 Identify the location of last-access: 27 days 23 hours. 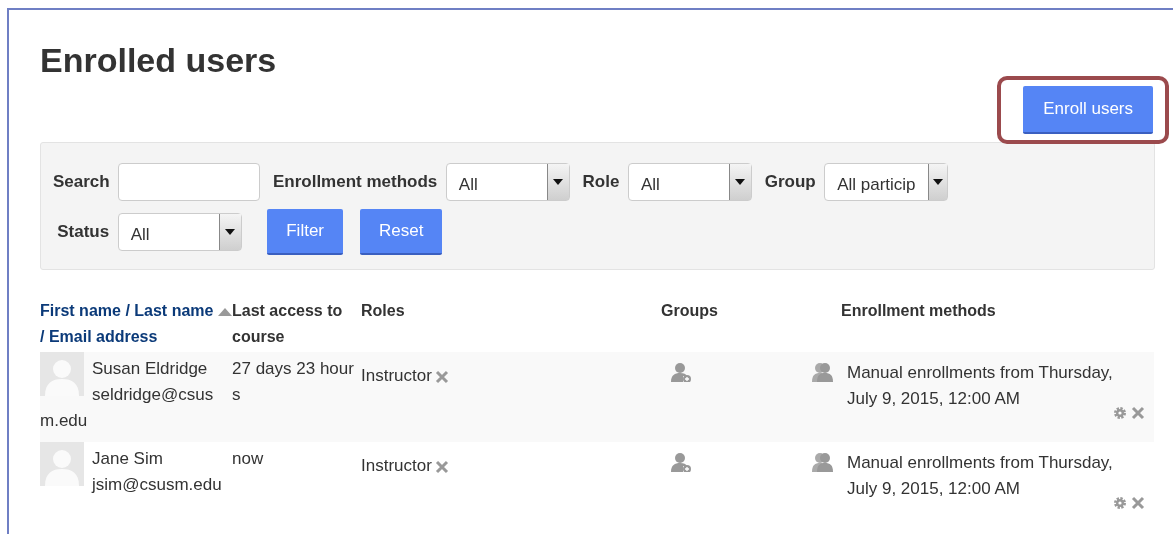
(293, 382).